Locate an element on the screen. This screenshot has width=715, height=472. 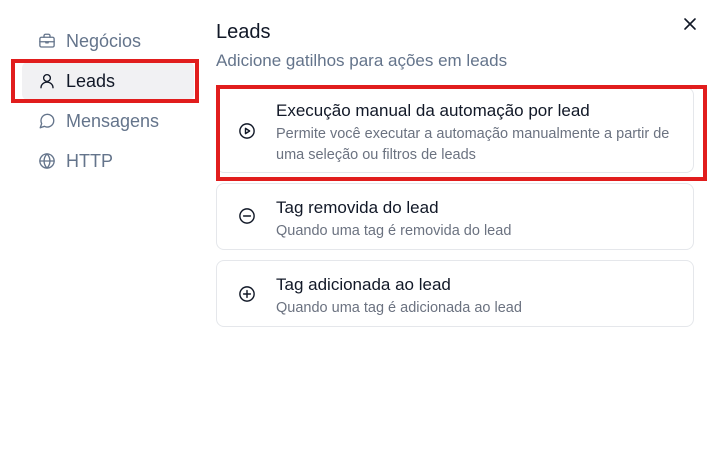
card-description: Quando uma tag é removida do lead is located at coordinates (394, 231).